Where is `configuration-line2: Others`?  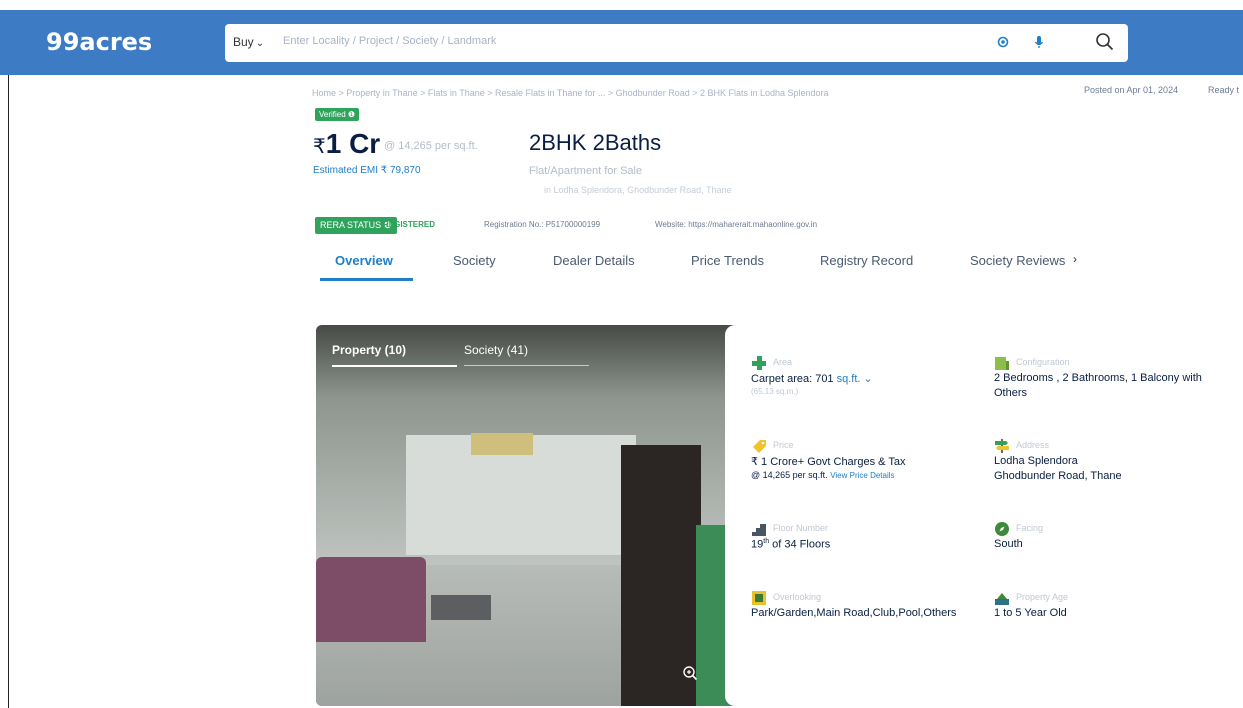 configuration-line2: Others is located at coordinates (1011, 393).